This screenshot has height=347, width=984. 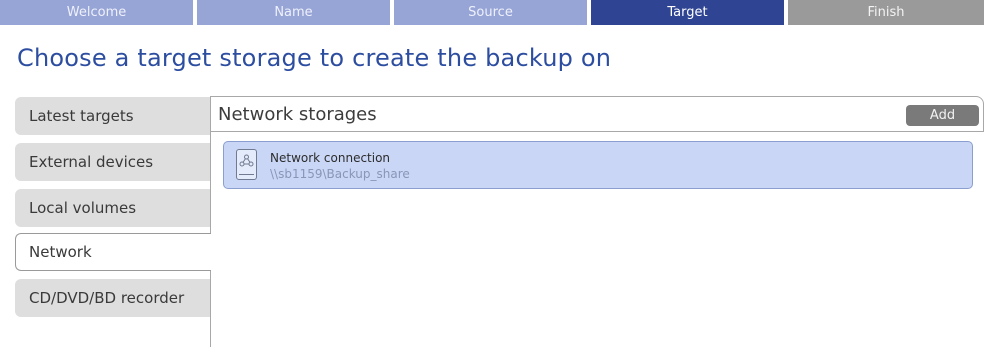 I want to click on step-target: Target, so click(x=687, y=12).